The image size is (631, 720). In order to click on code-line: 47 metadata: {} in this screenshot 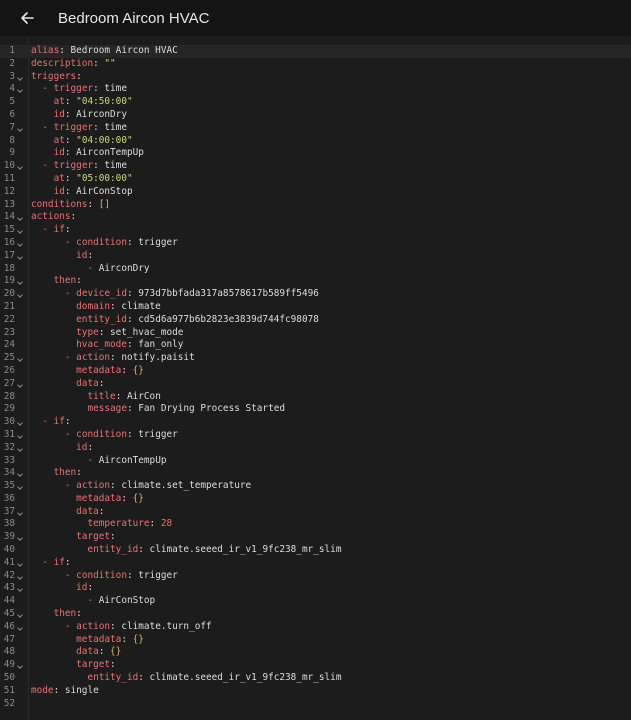, I will do `click(315, 640)`.